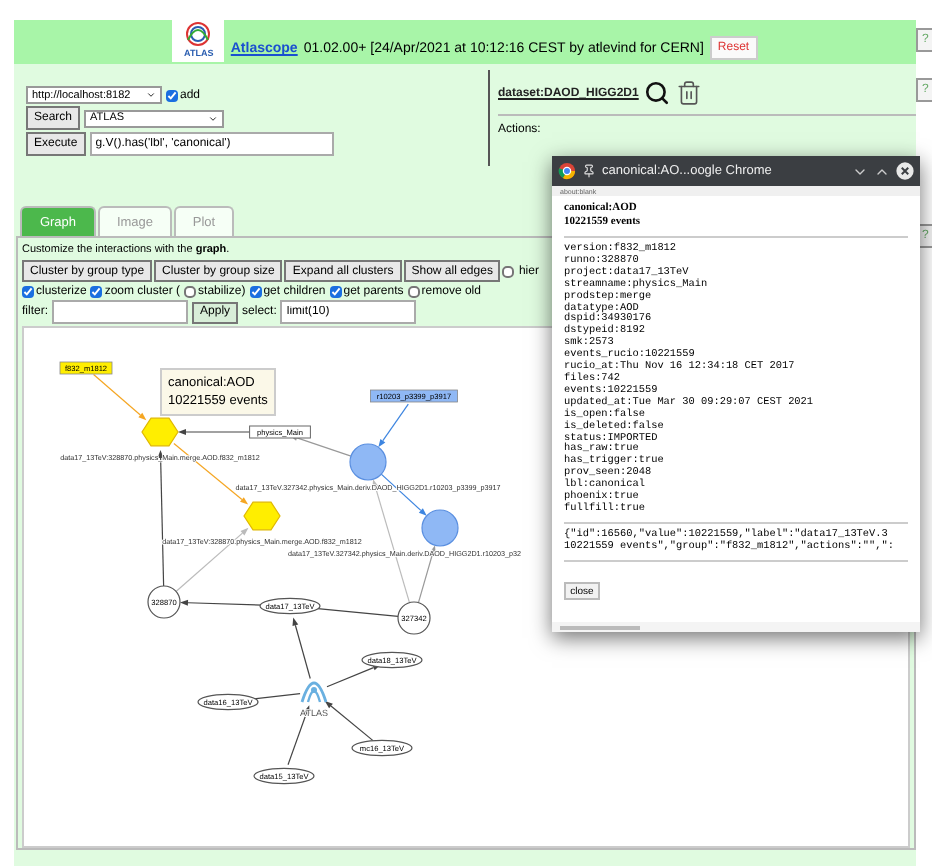  I want to click on trash-icon, so click(689, 93).